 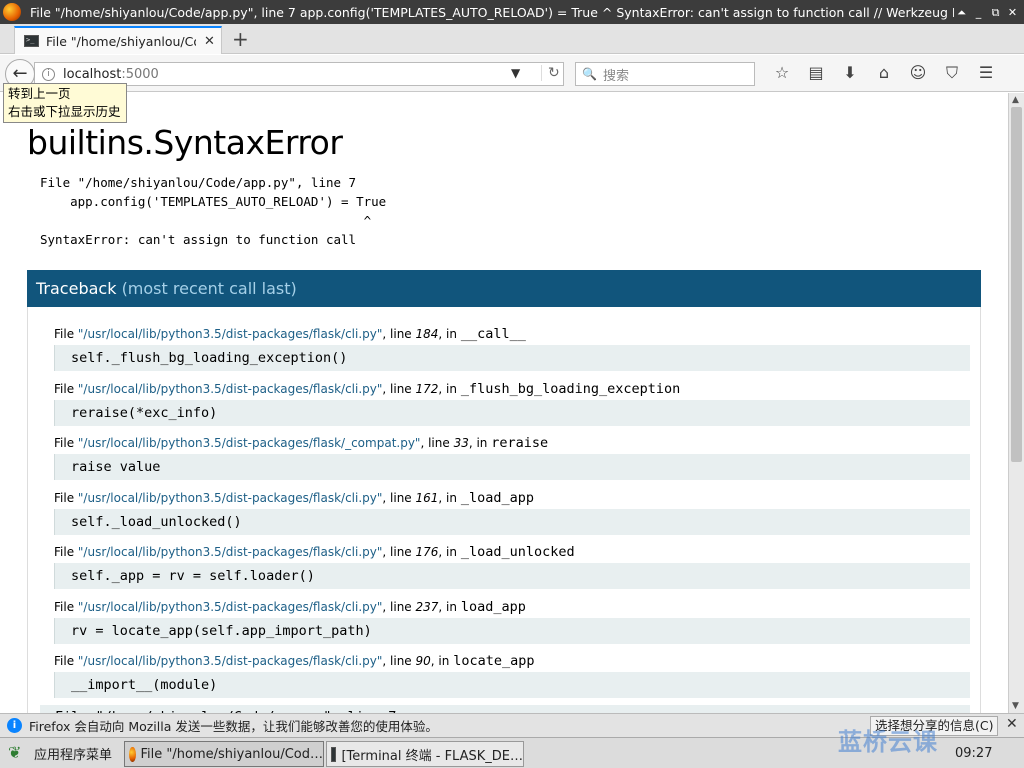 I want to click on frame-line-number: 161, so click(x=427, y=497).